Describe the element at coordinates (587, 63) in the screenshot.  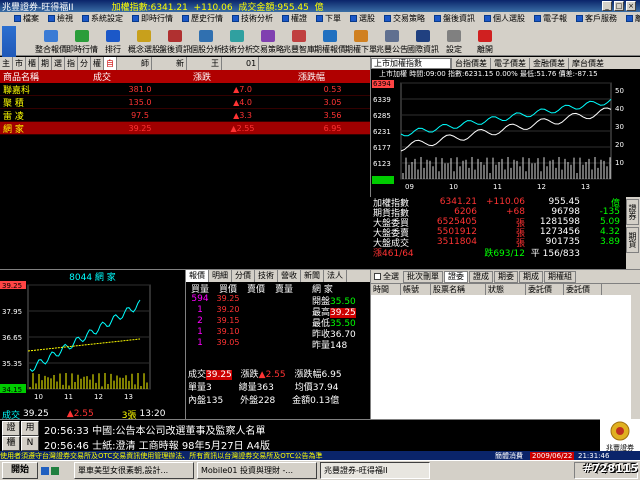
I see `index-tab-3: 摩台價差` at that location.